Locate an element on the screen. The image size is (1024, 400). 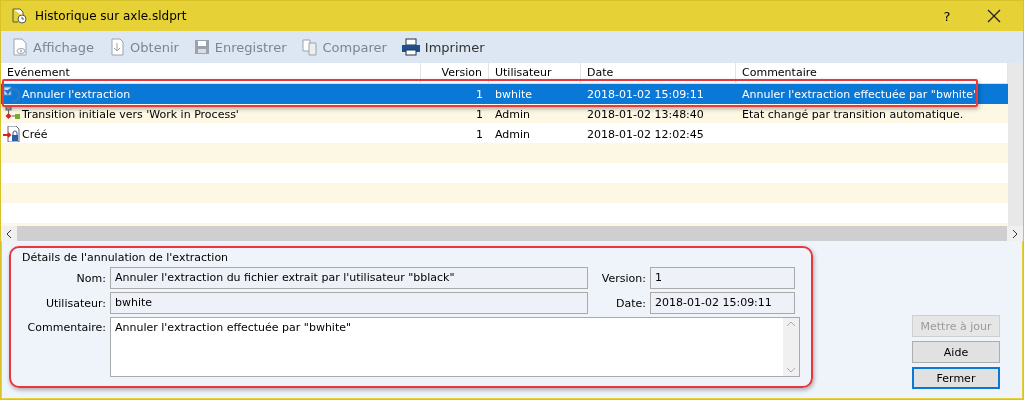
field-label: Utilisateur: is located at coordinates (75, 303).